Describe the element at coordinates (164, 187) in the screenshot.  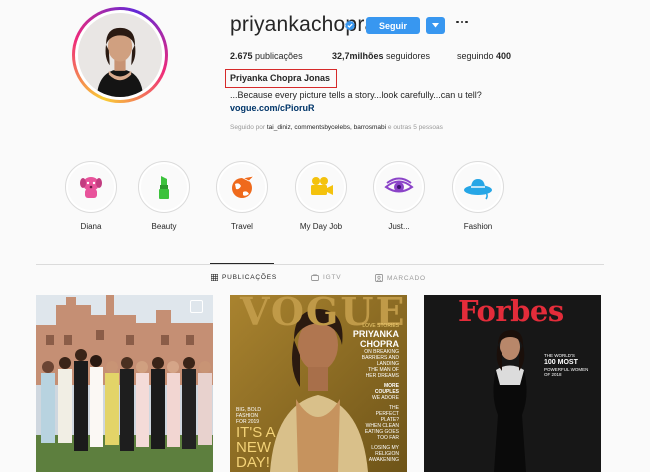
I see `lipstick-icon` at that location.